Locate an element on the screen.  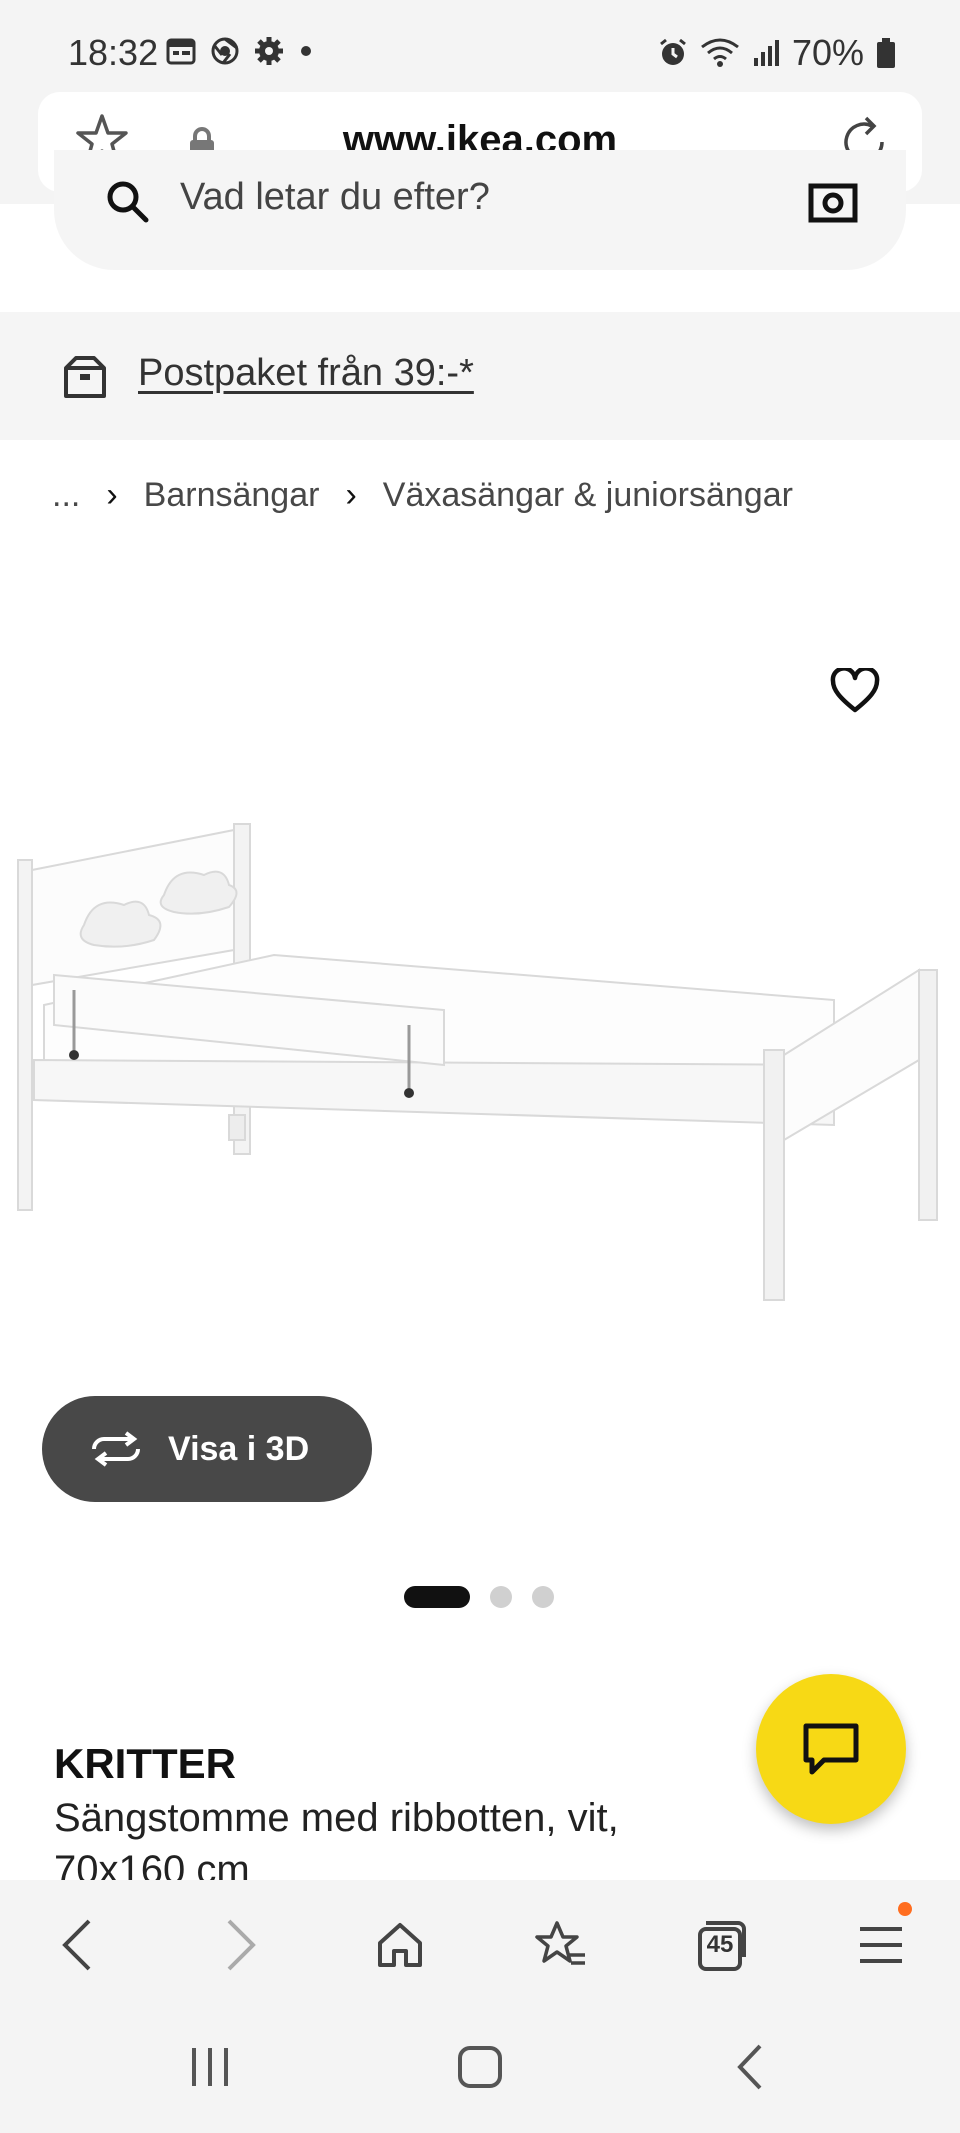
chat-bubble-icon is located at coordinates (831, 1749).